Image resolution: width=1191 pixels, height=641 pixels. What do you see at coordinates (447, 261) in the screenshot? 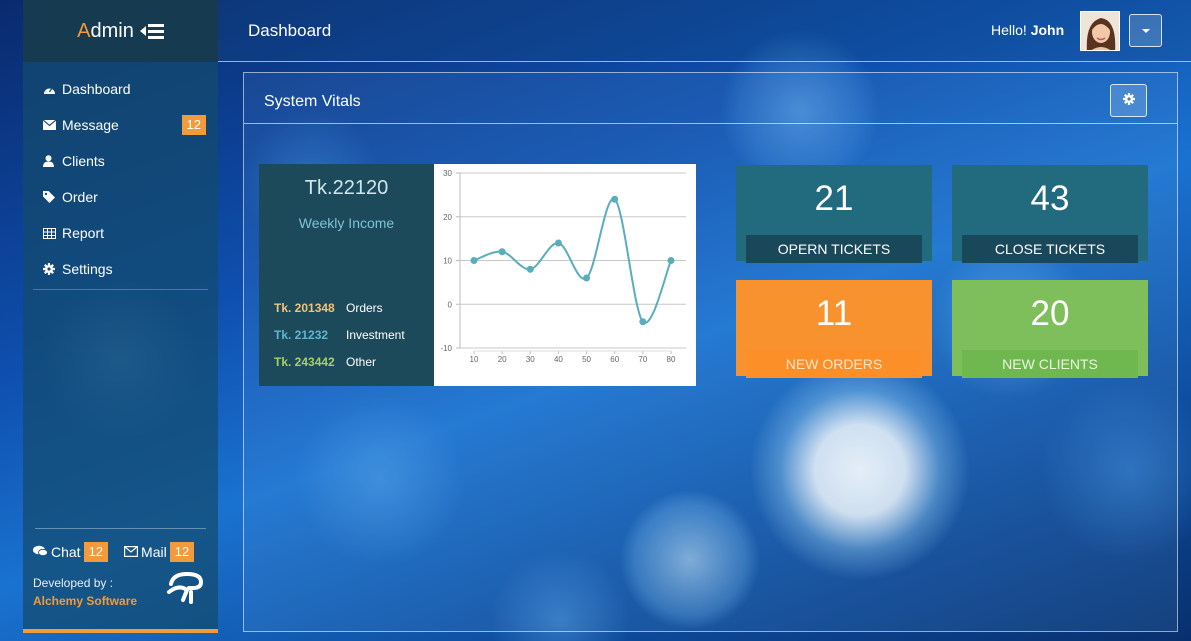
I see `y-tick-label: 10` at bounding box center [447, 261].